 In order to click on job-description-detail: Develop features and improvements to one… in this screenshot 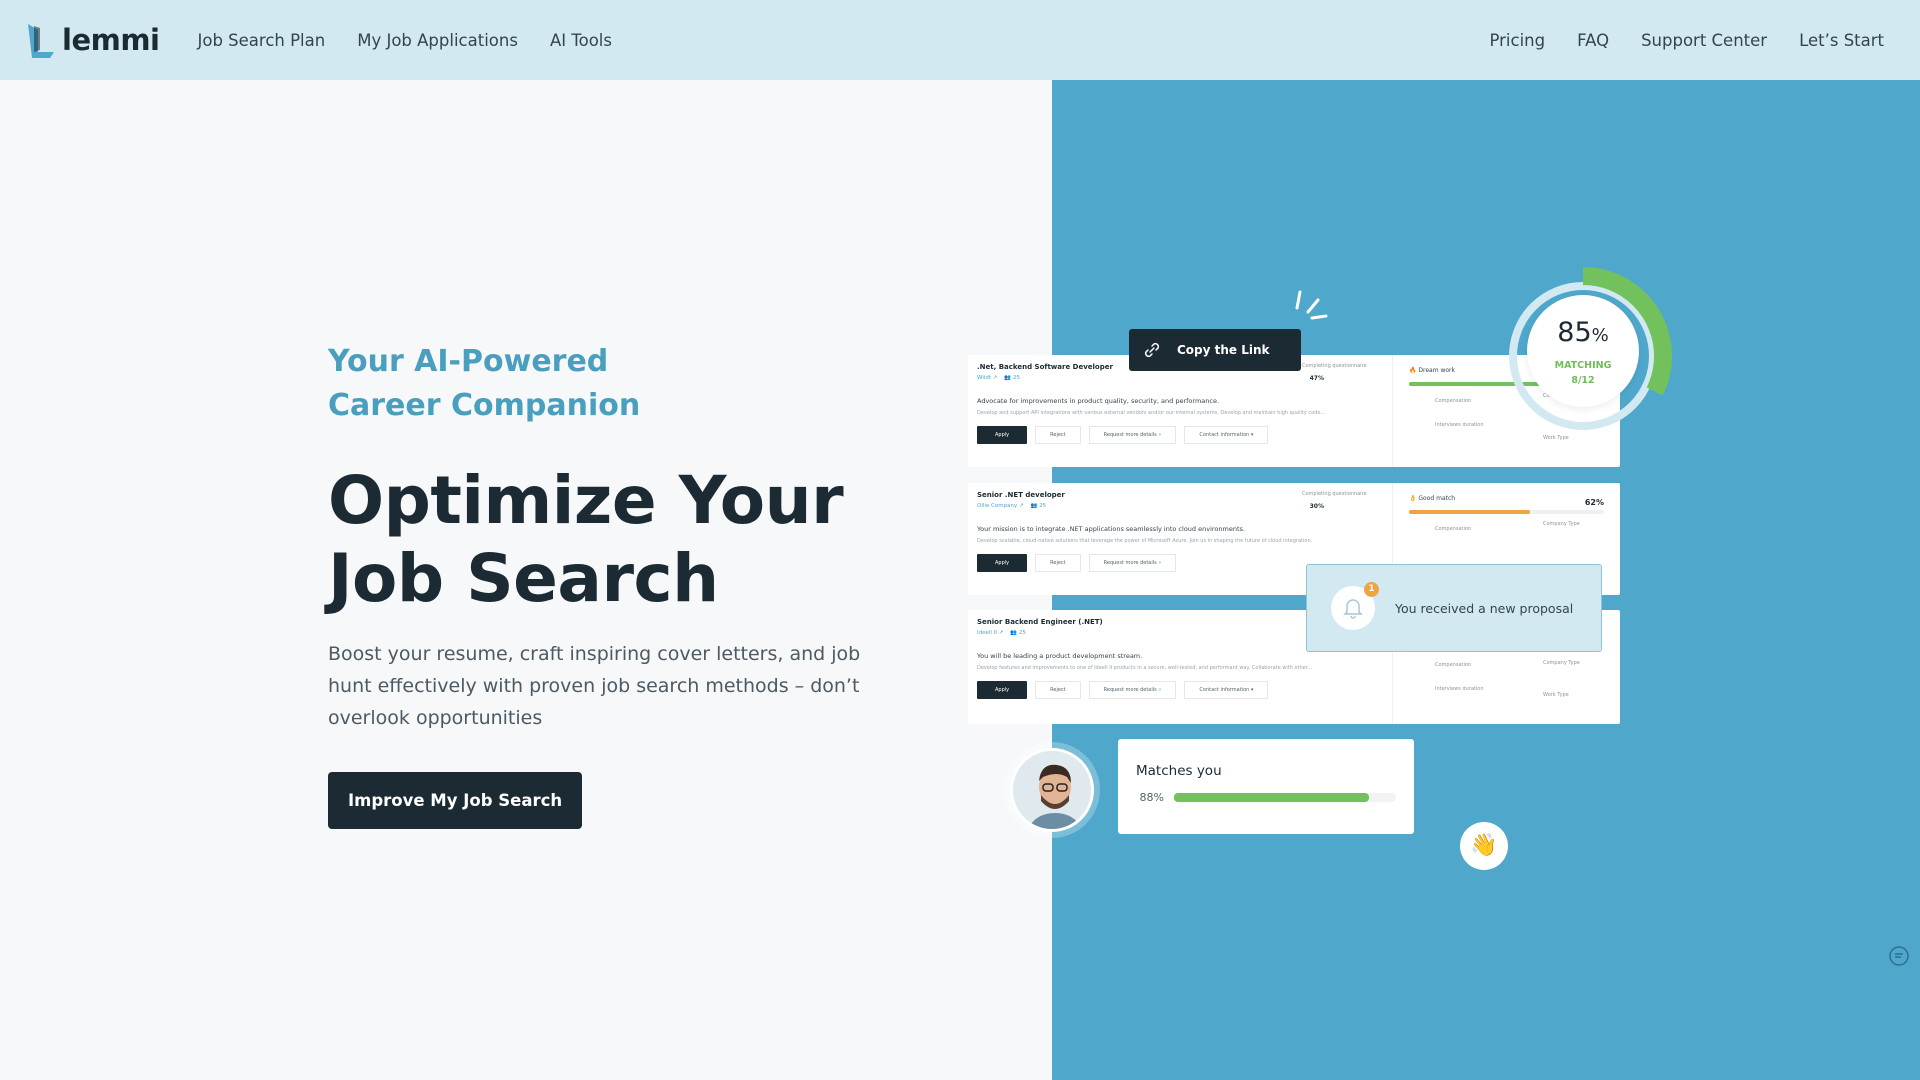, I will do `click(1145, 668)`.